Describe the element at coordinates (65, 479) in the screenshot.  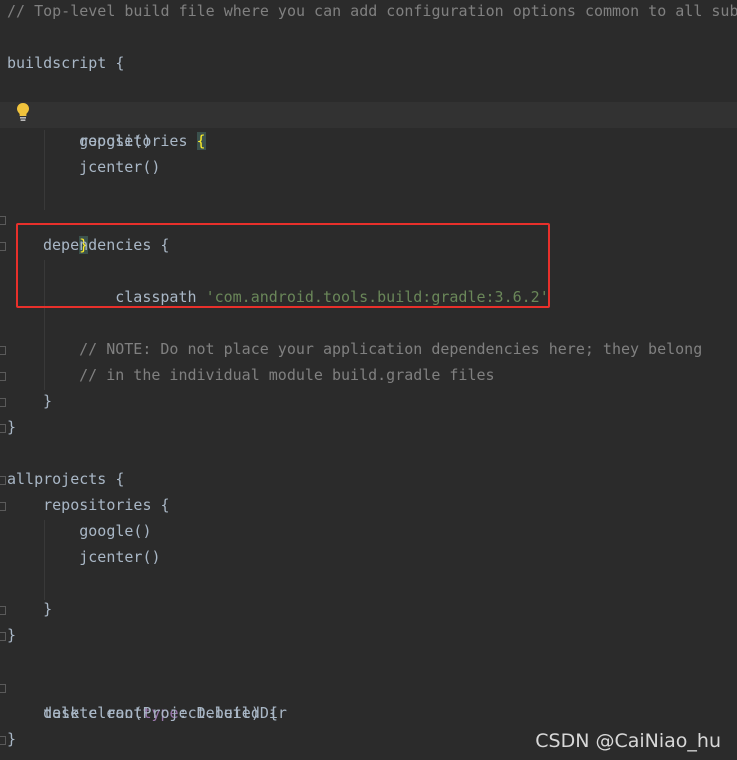
I see `code-line: allprojects {` at that location.